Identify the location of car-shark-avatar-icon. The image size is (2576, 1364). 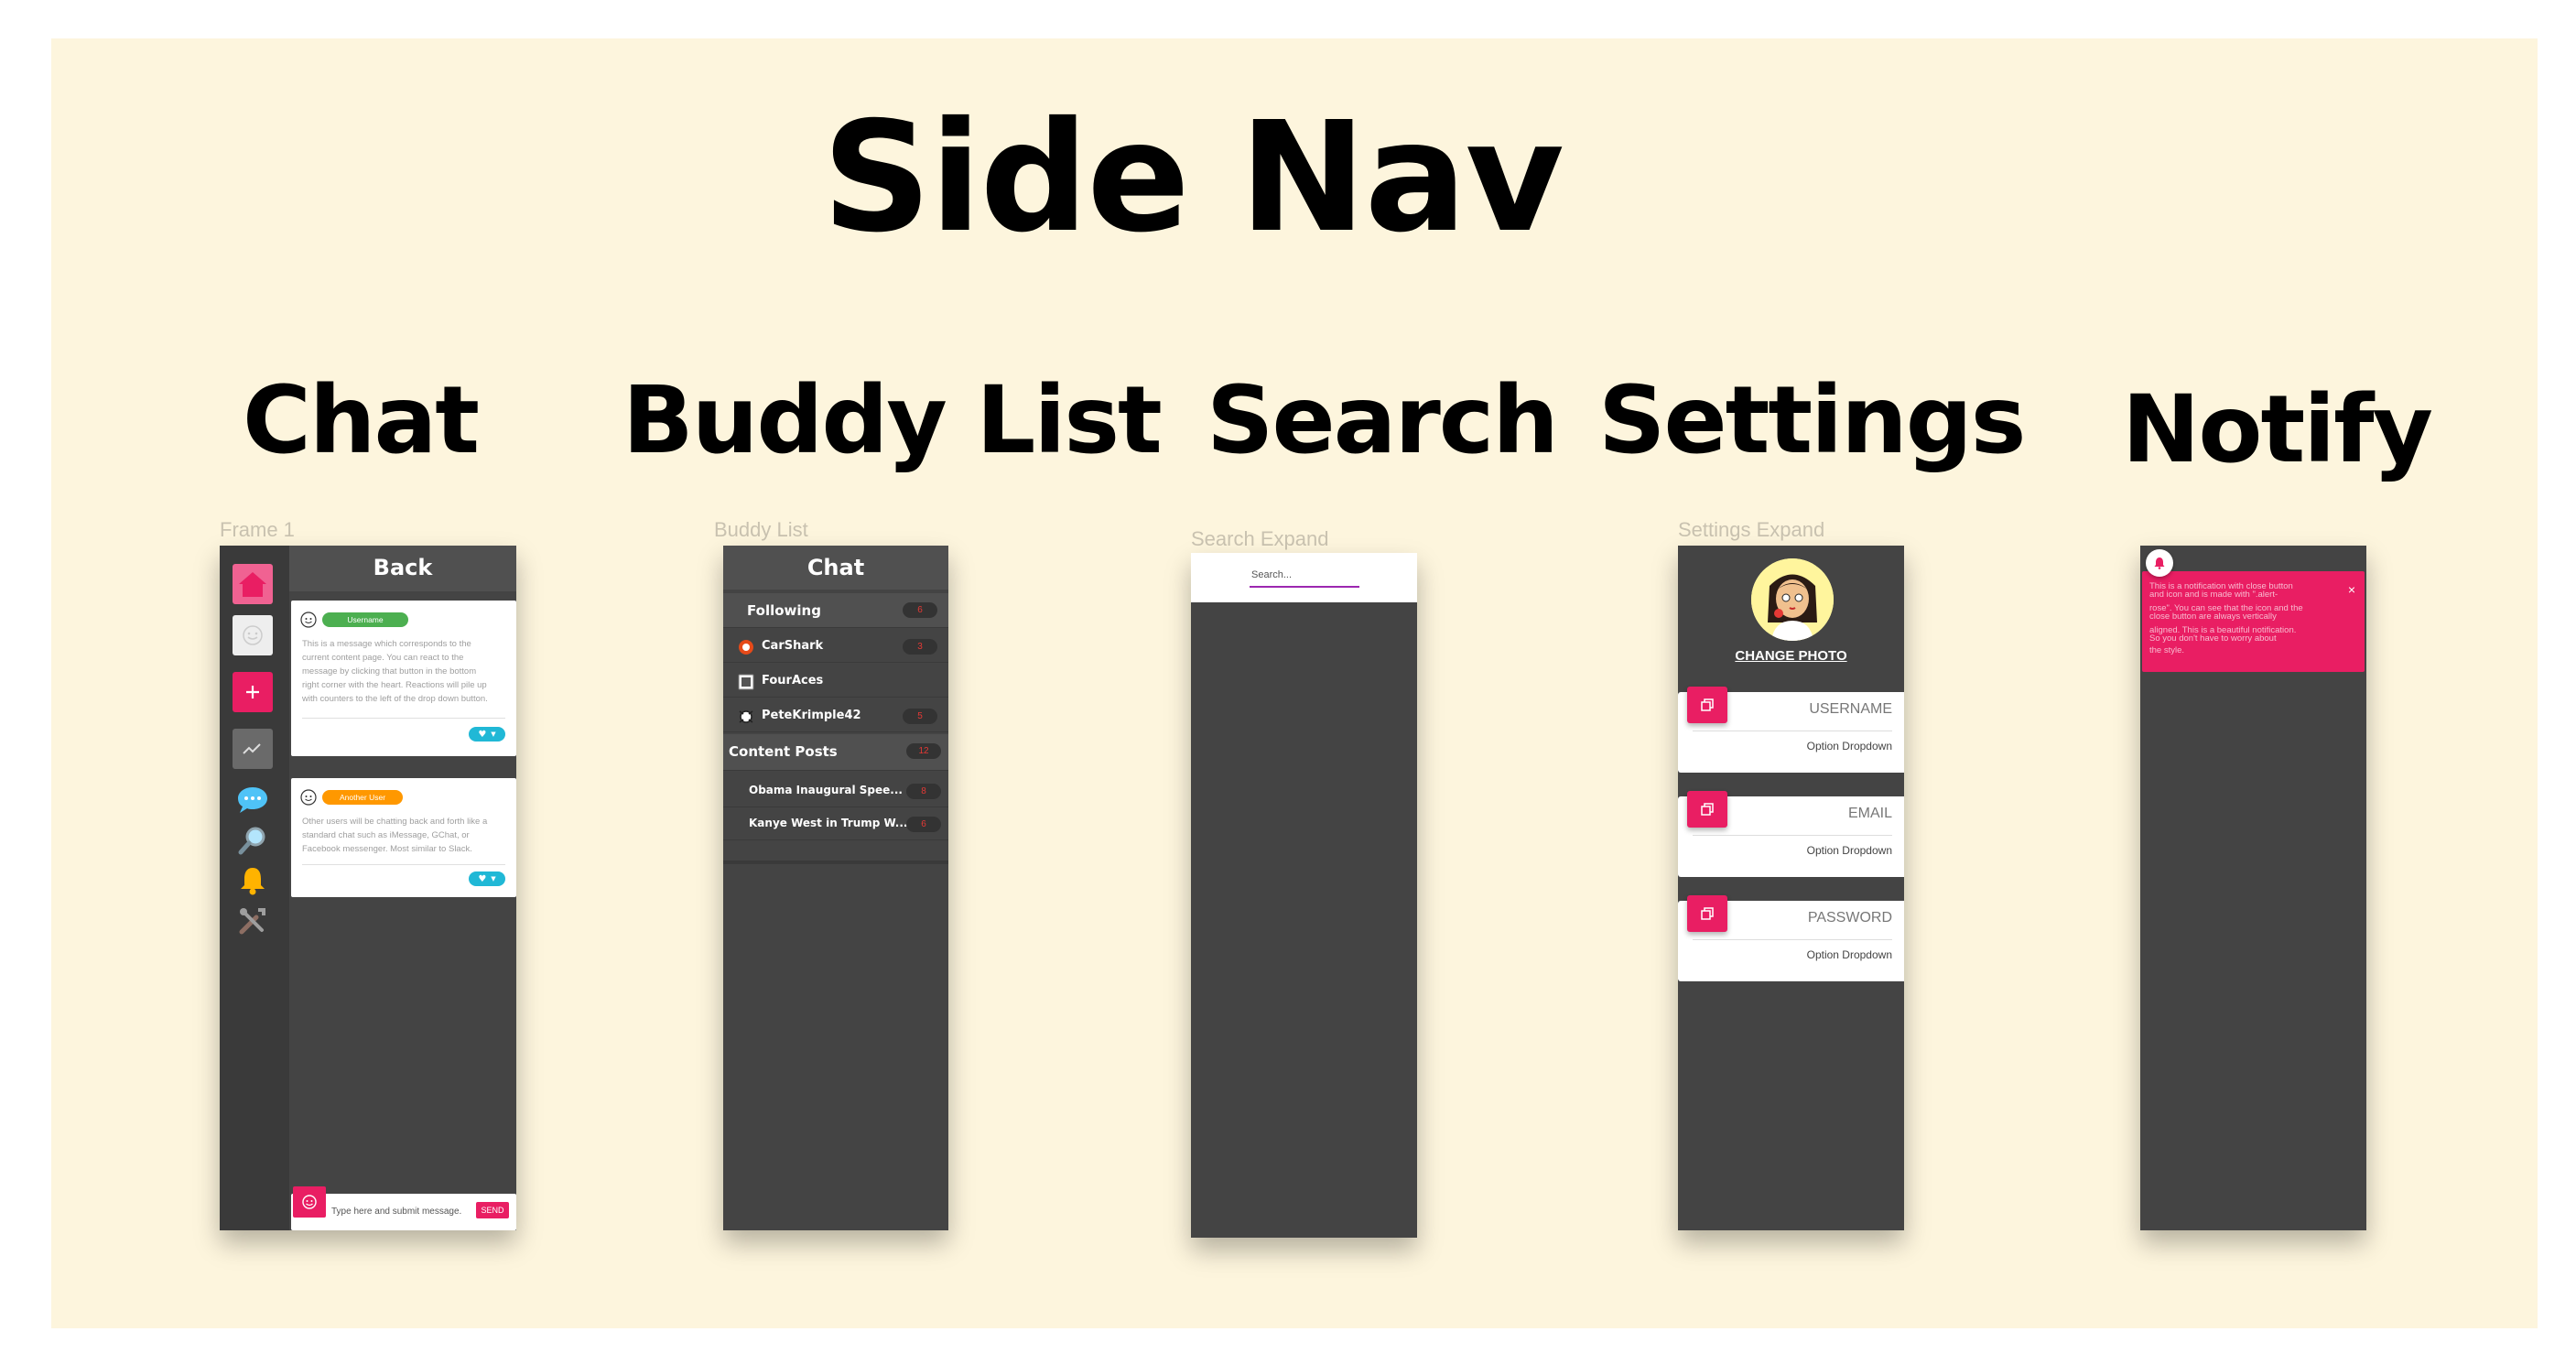
(746, 647).